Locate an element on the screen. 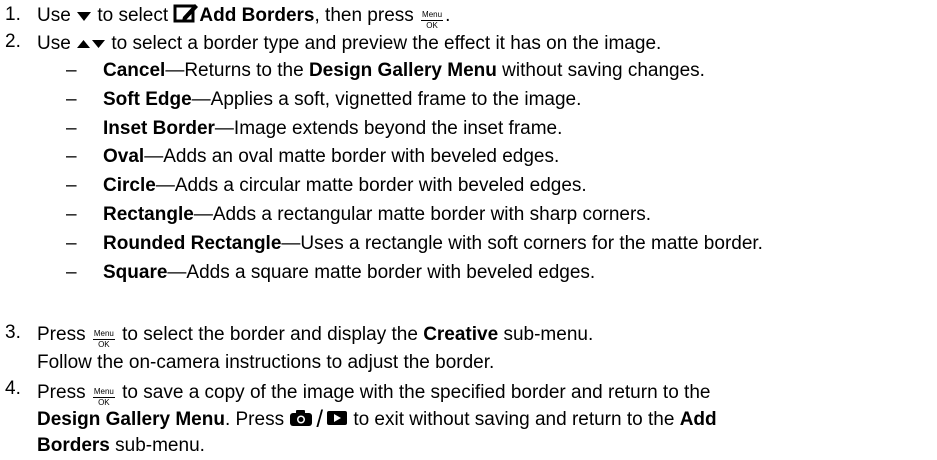  option-name: Inset Border is located at coordinates (159, 128).